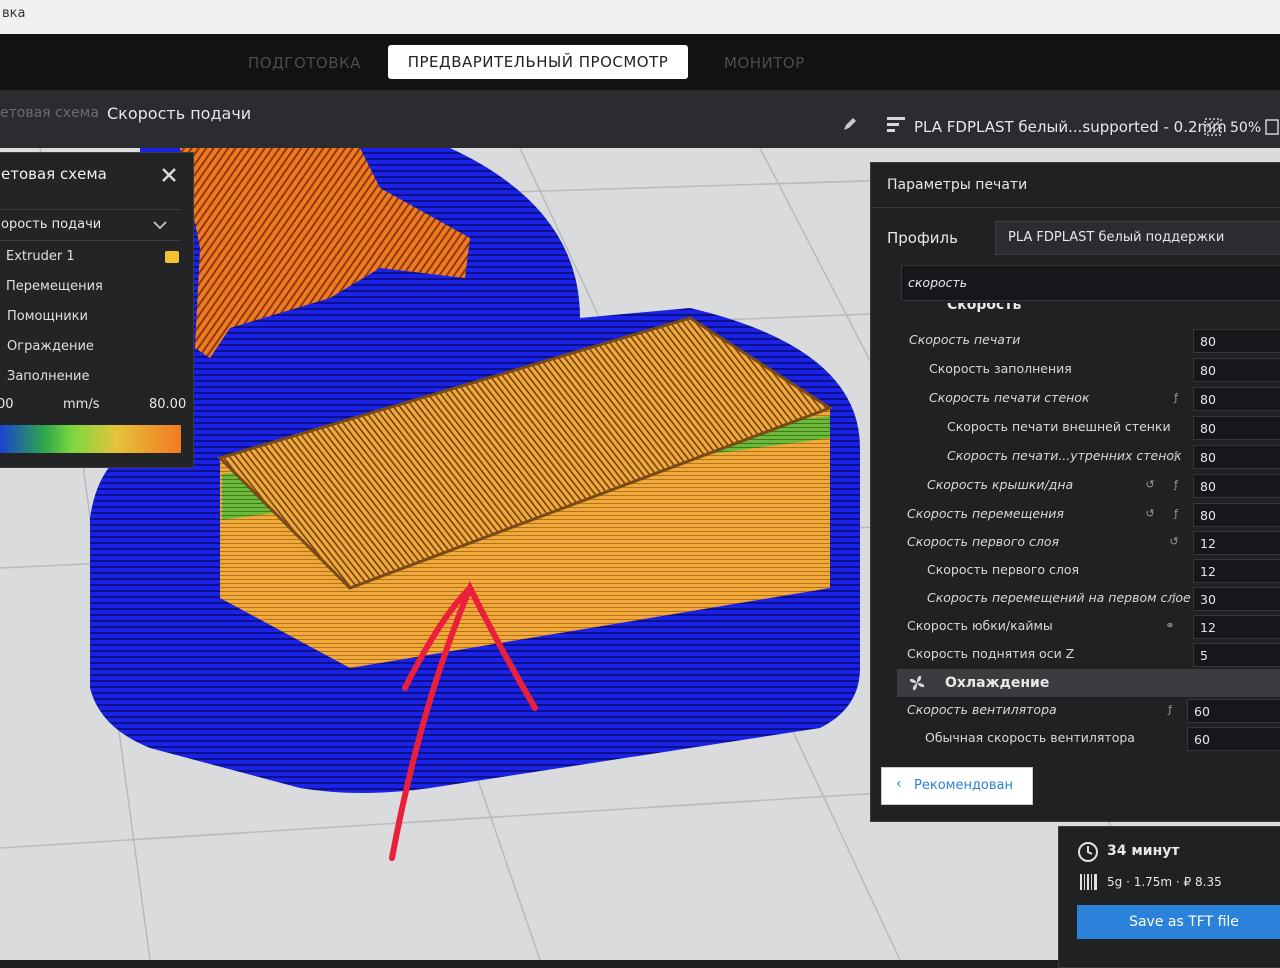 The image size is (1280, 968). I want to click on save-tft-button: Save as TFT file, so click(1178, 922).